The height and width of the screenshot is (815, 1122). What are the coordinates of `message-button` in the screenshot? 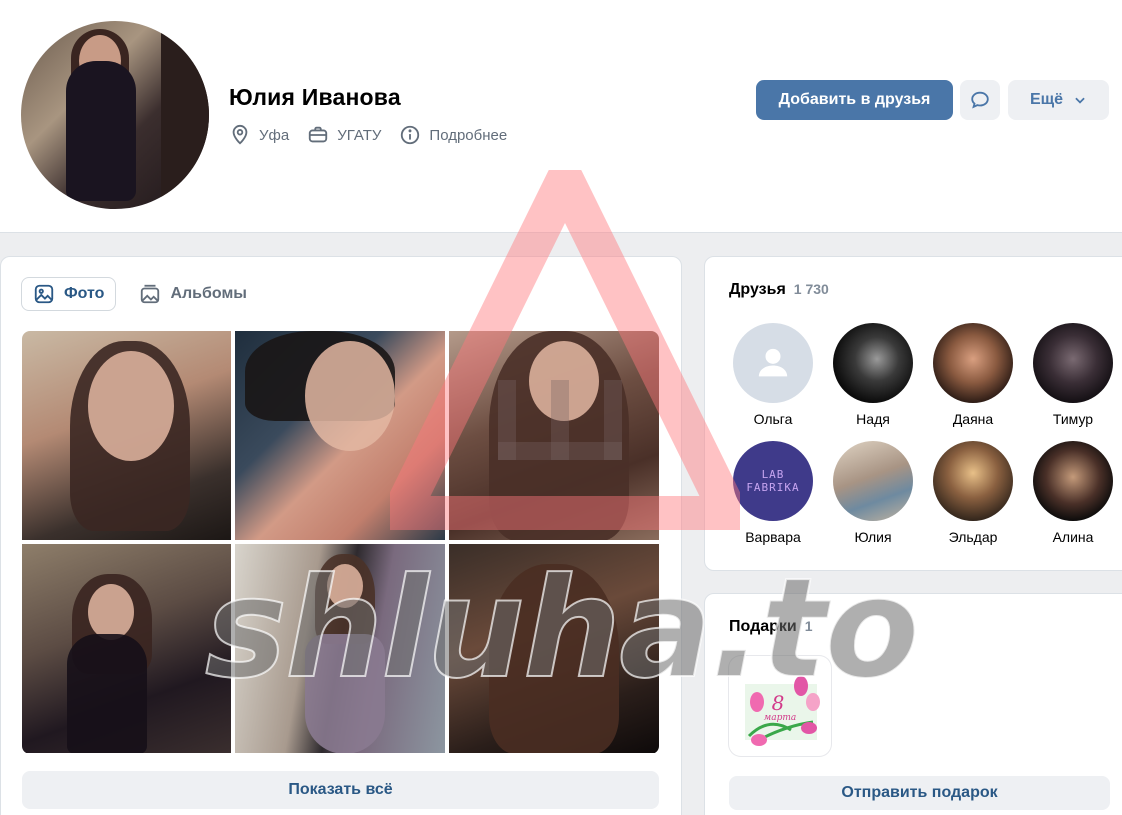 It's located at (980, 100).